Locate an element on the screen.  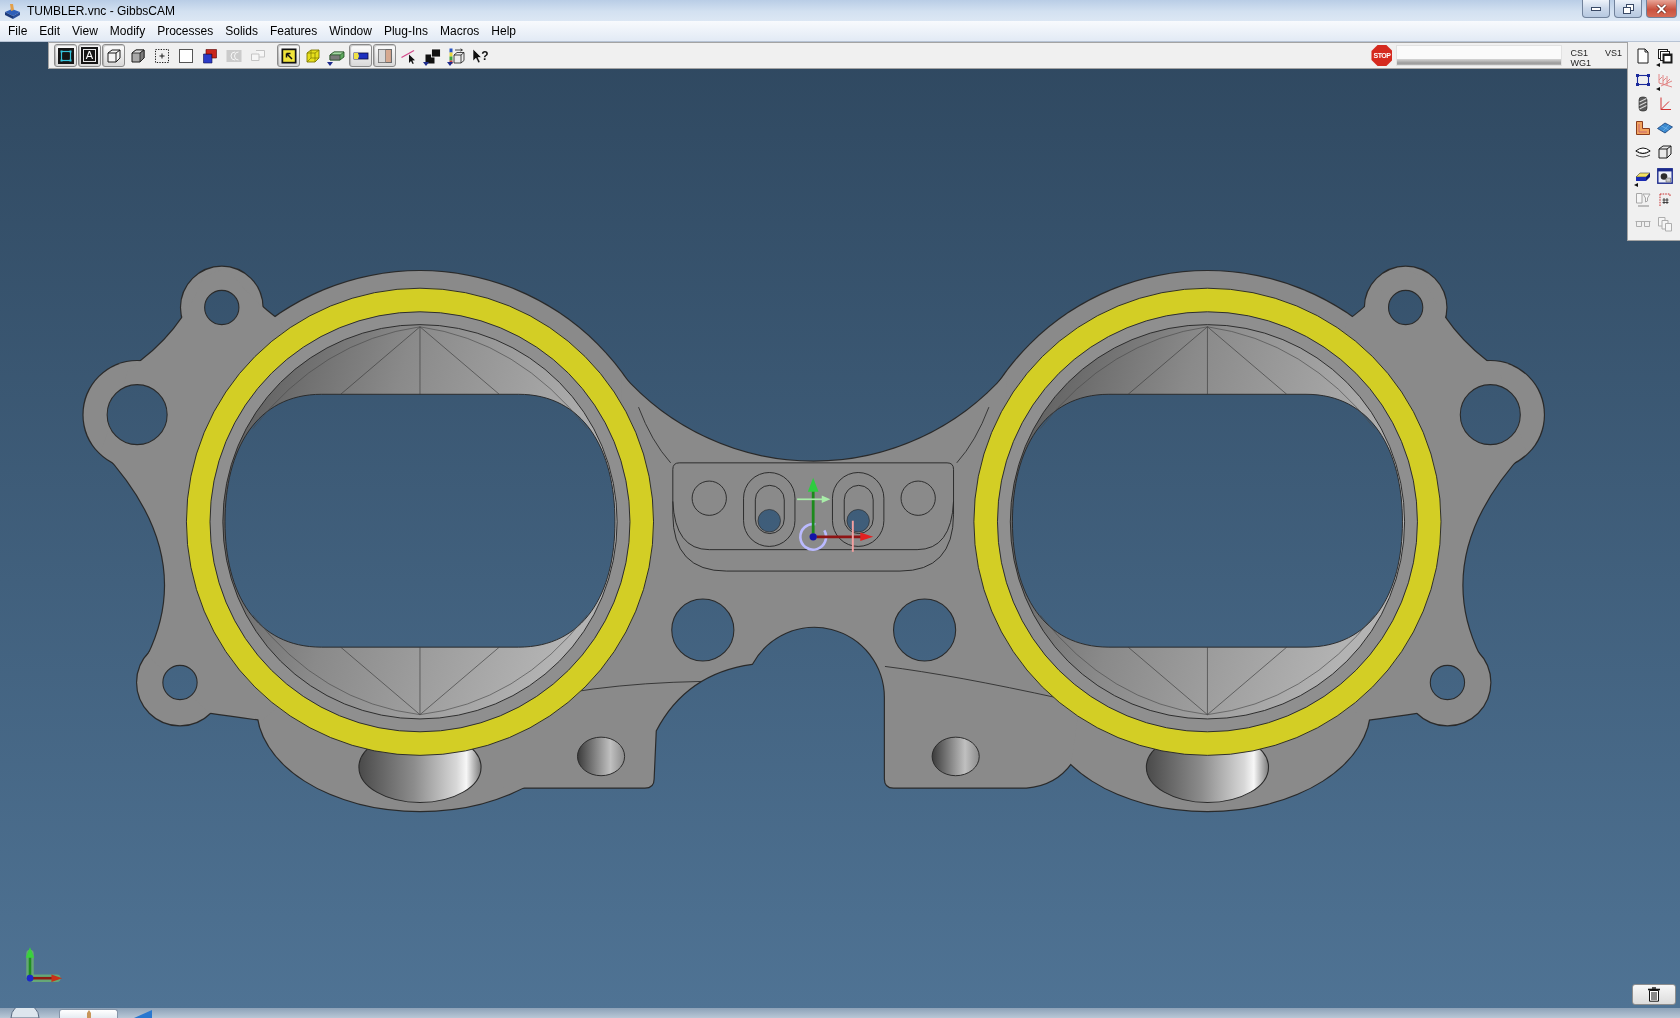
c-shape-icon is located at coordinates (233, 55).